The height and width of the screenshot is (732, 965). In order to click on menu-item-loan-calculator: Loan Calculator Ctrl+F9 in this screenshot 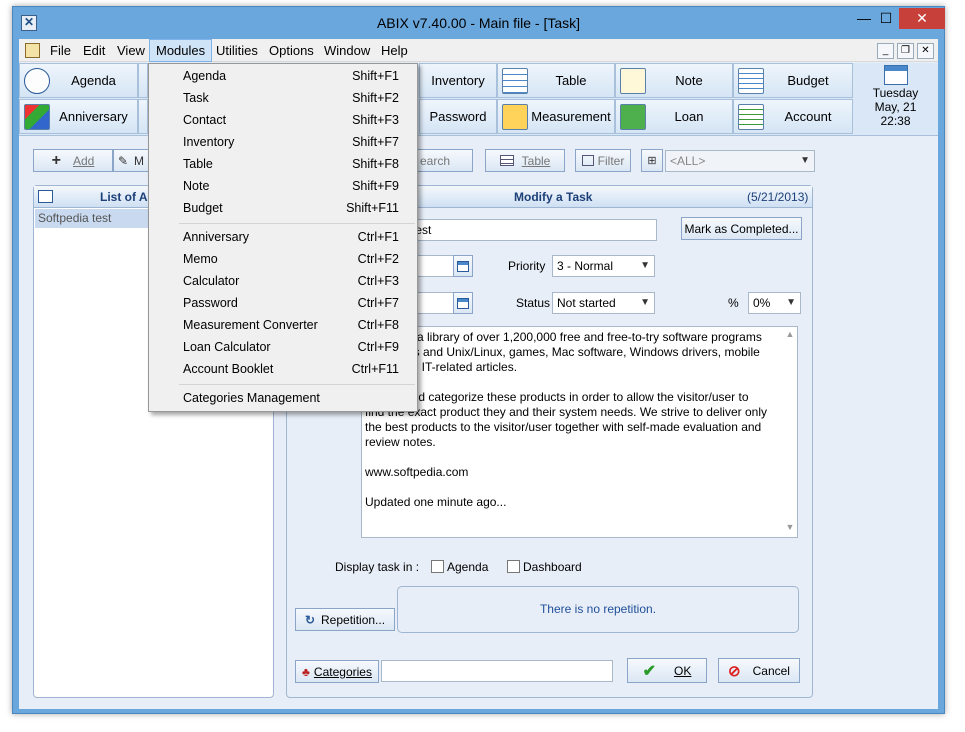, I will do `click(283, 347)`.